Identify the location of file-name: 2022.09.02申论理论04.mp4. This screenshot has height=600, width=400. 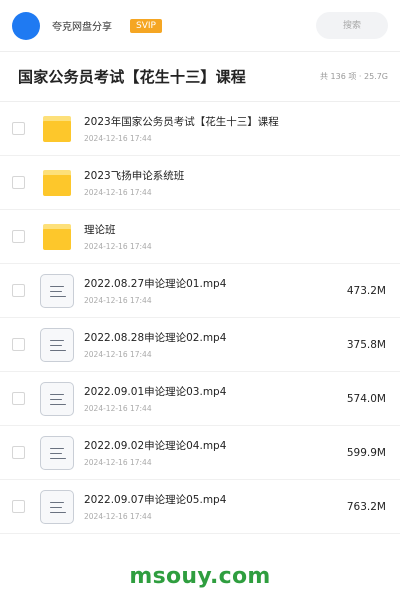
(215, 445).